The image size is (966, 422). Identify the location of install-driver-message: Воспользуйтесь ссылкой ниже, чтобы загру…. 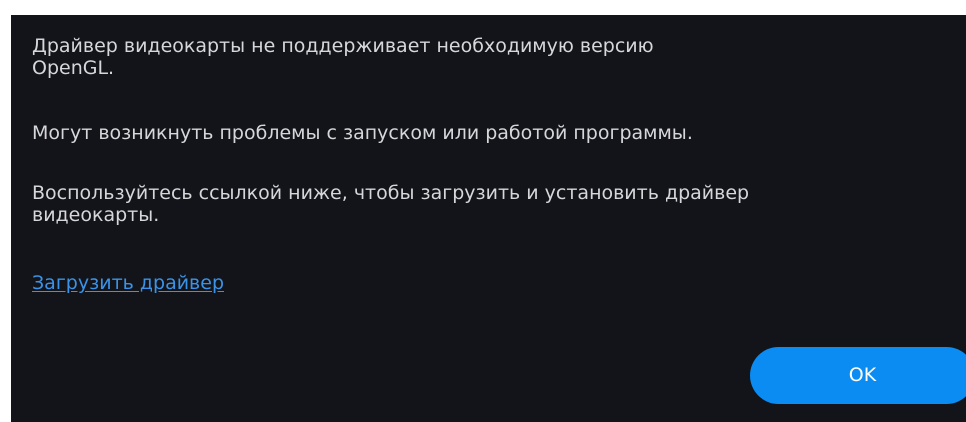
(497, 204).